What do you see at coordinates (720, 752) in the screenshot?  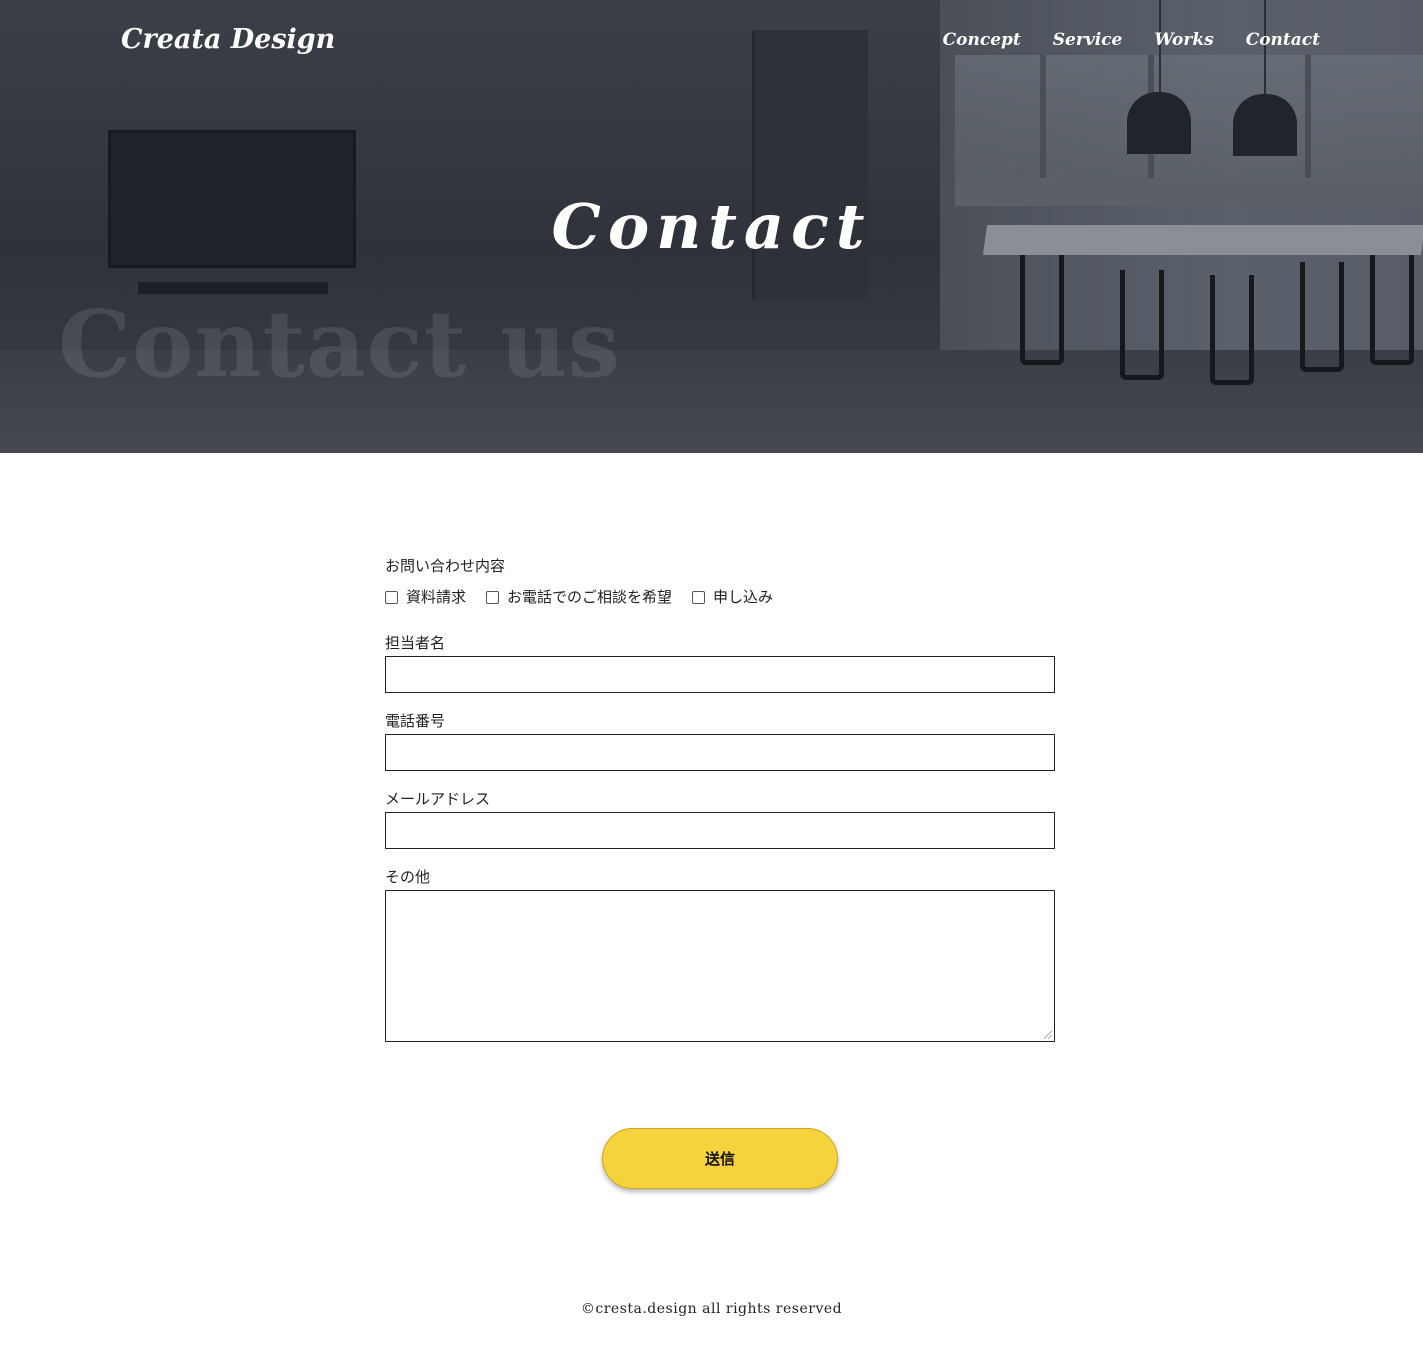 I see `phone-input` at bounding box center [720, 752].